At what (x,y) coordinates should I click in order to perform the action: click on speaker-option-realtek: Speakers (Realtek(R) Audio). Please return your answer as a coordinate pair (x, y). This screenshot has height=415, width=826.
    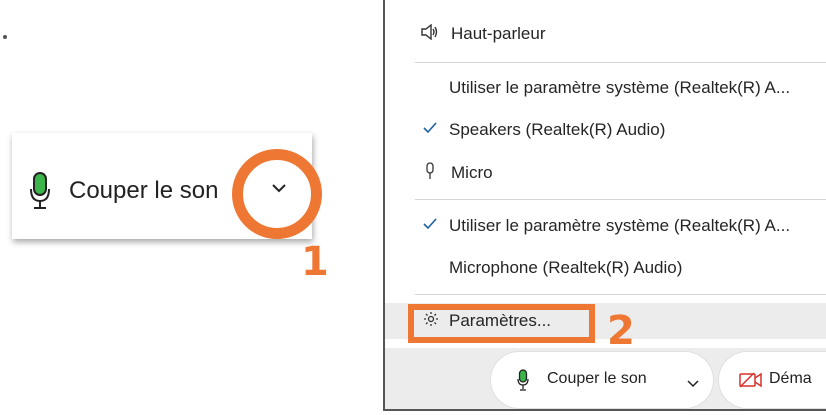
    Looking at the image, I should click on (605, 130).